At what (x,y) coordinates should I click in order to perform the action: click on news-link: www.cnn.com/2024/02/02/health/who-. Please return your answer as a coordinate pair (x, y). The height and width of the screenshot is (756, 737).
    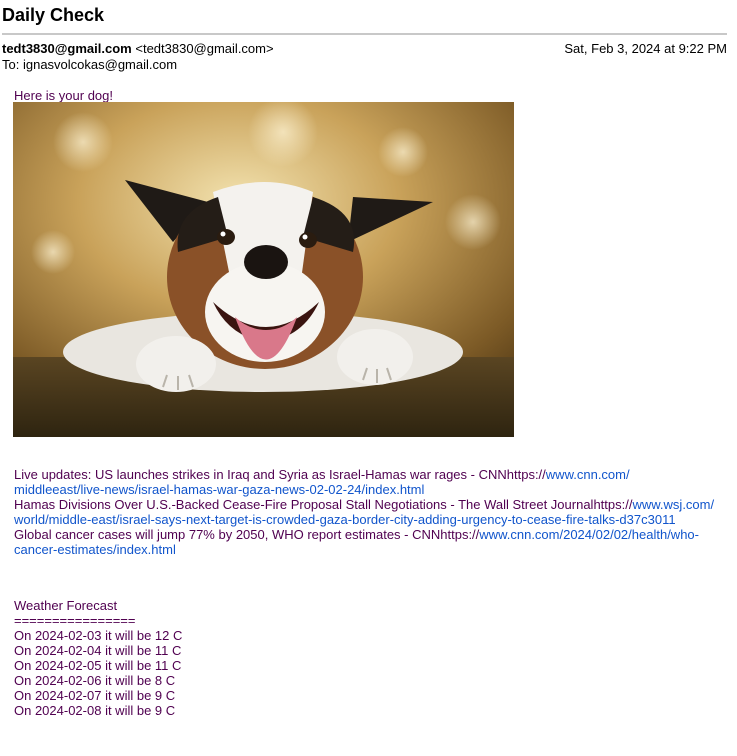
    Looking at the image, I should click on (589, 534).